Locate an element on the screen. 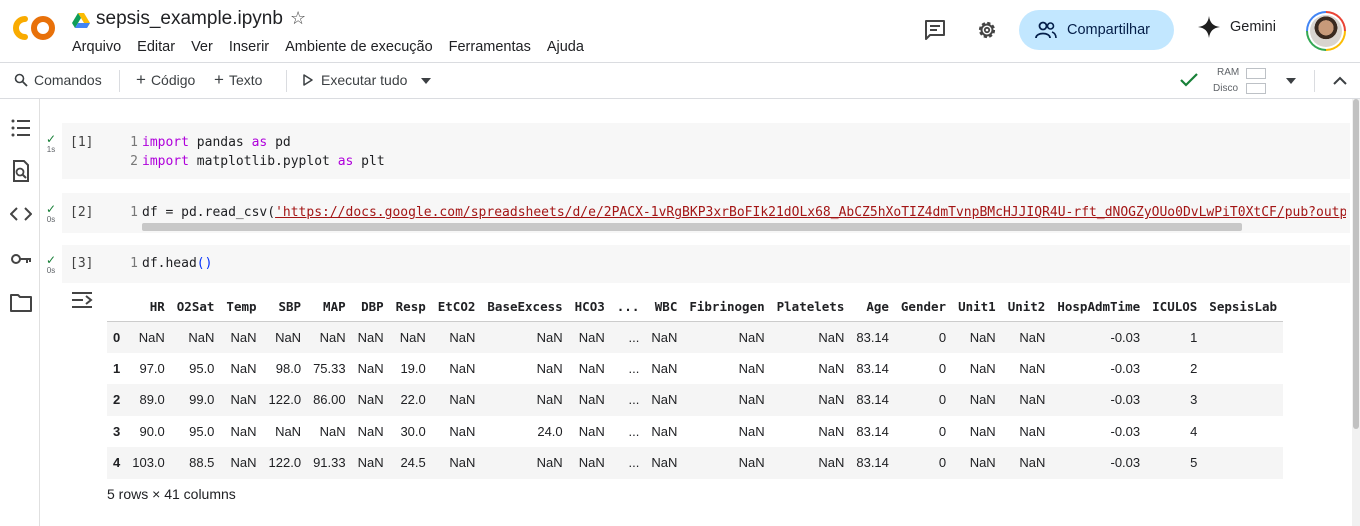  find-replace-icon is located at coordinates (21, 171).